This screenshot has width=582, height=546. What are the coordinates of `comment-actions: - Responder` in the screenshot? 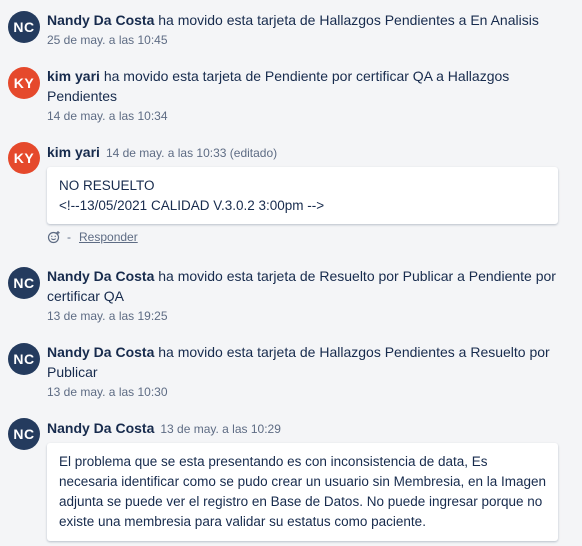 It's located at (302, 237).